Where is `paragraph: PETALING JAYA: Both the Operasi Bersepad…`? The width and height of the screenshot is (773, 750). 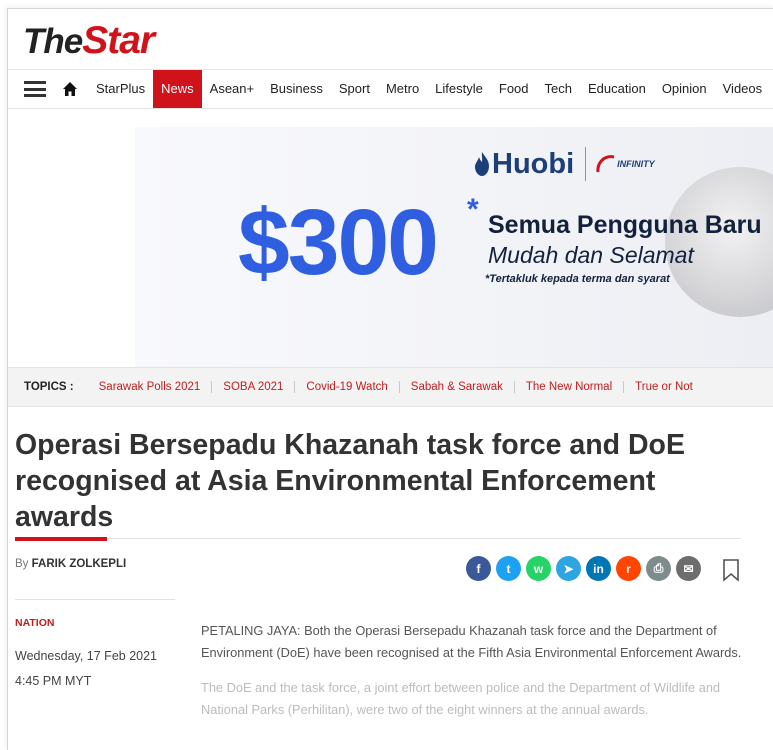
paragraph: PETALING JAYA: Both the Operasi Bersepad… is located at coordinates (471, 641).